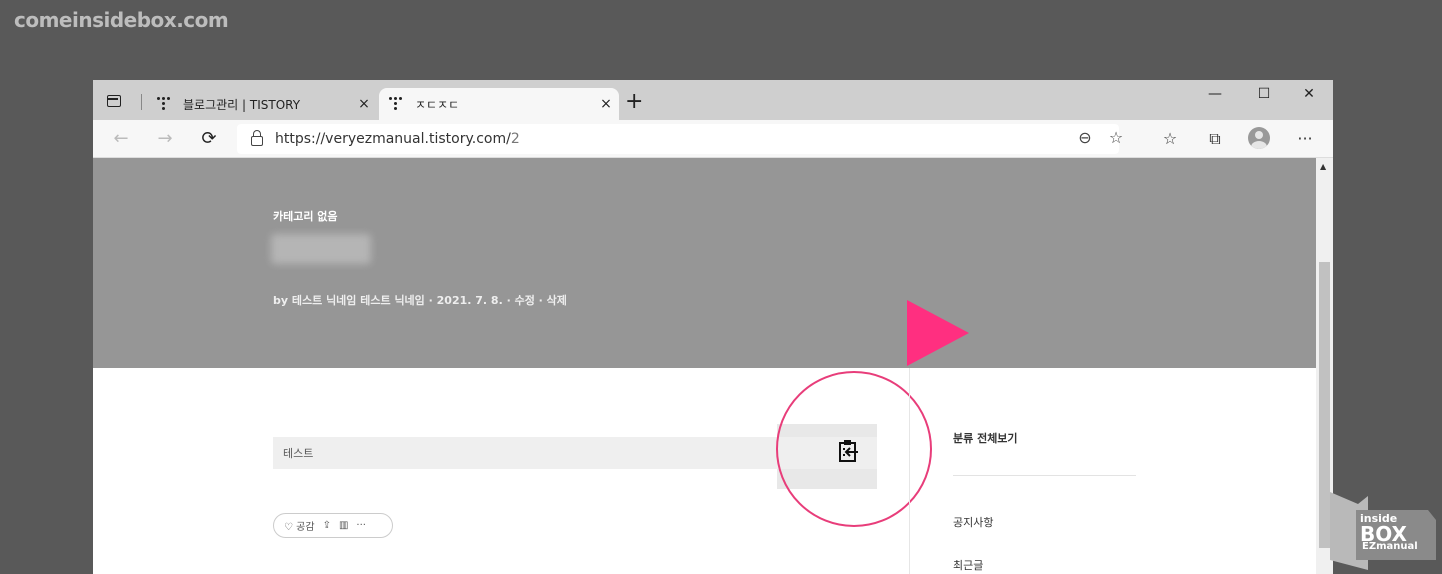  What do you see at coordinates (634, 102) in the screenshot?
I see `new-tab-button: +` at bounding box center [634, 102].